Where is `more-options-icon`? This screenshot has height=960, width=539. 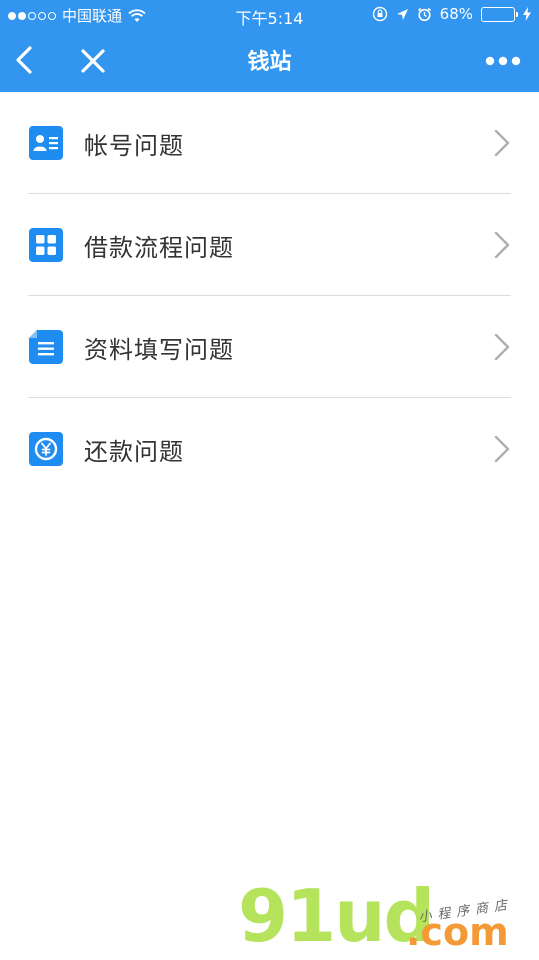
more-options-icon is located at coordinates (503, 61).